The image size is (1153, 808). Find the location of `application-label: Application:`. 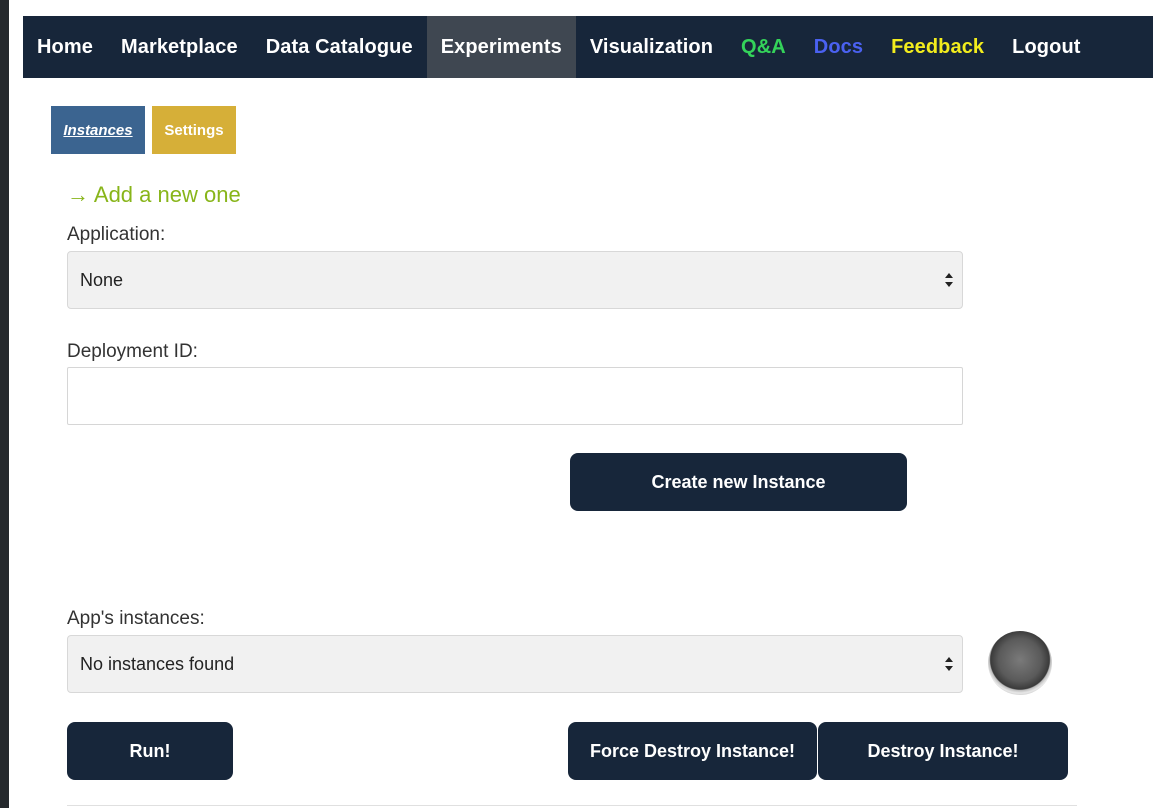

application-label: Application: is located at coordinates (116, 234).